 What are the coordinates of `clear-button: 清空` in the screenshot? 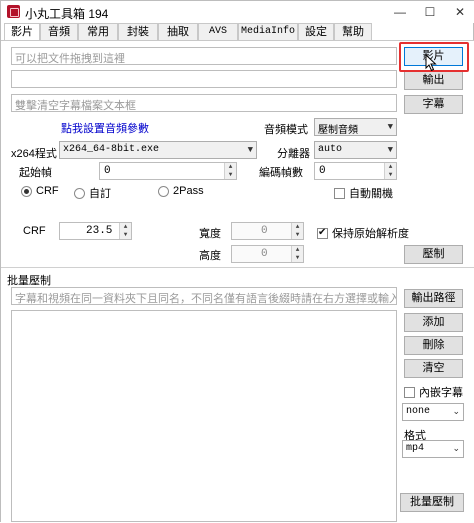 It's located at (433, 368).